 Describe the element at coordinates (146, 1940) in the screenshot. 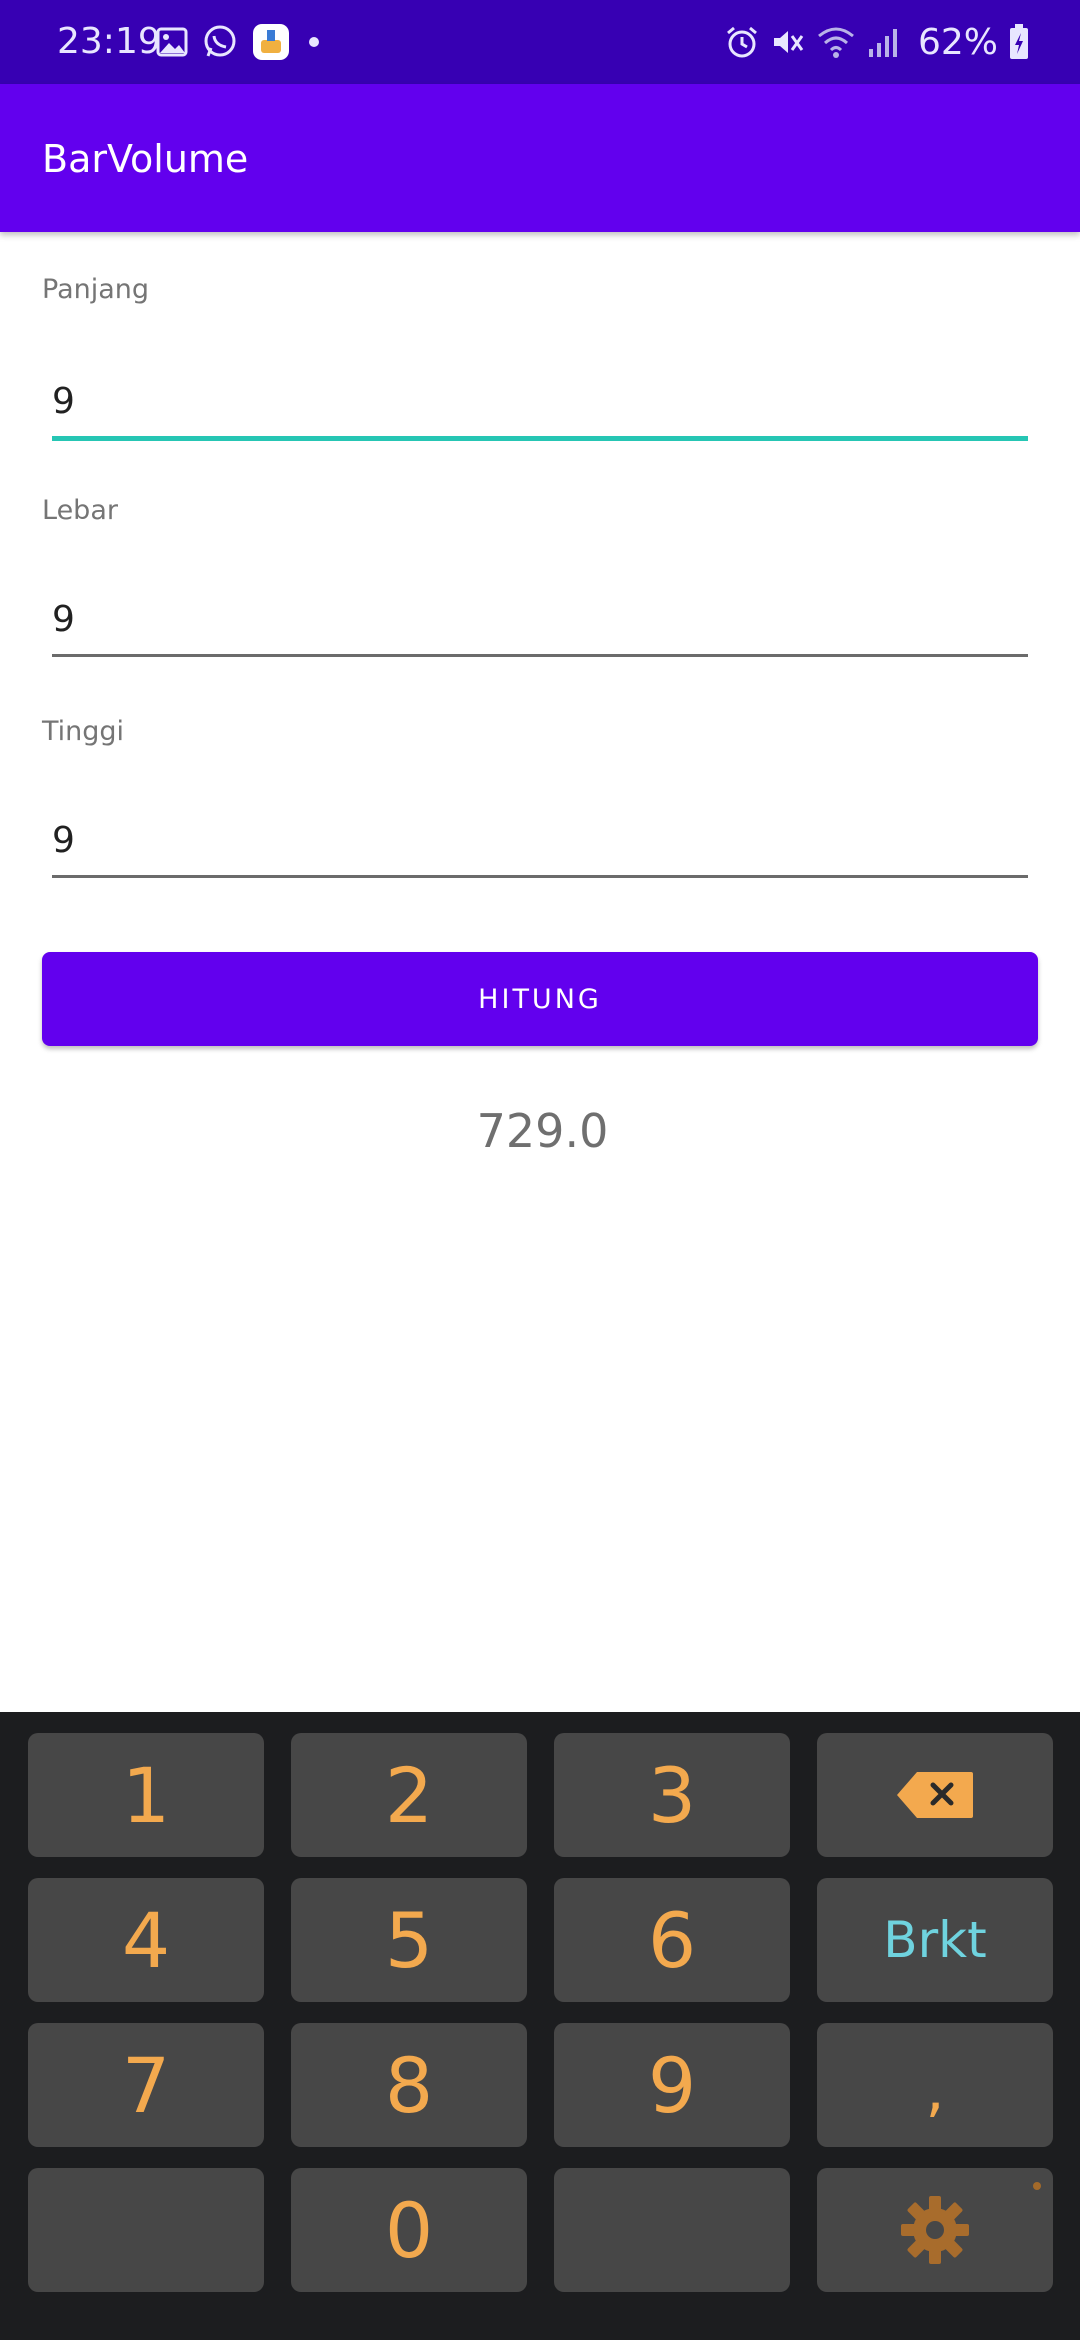

I see `key-4: 4` at that location.